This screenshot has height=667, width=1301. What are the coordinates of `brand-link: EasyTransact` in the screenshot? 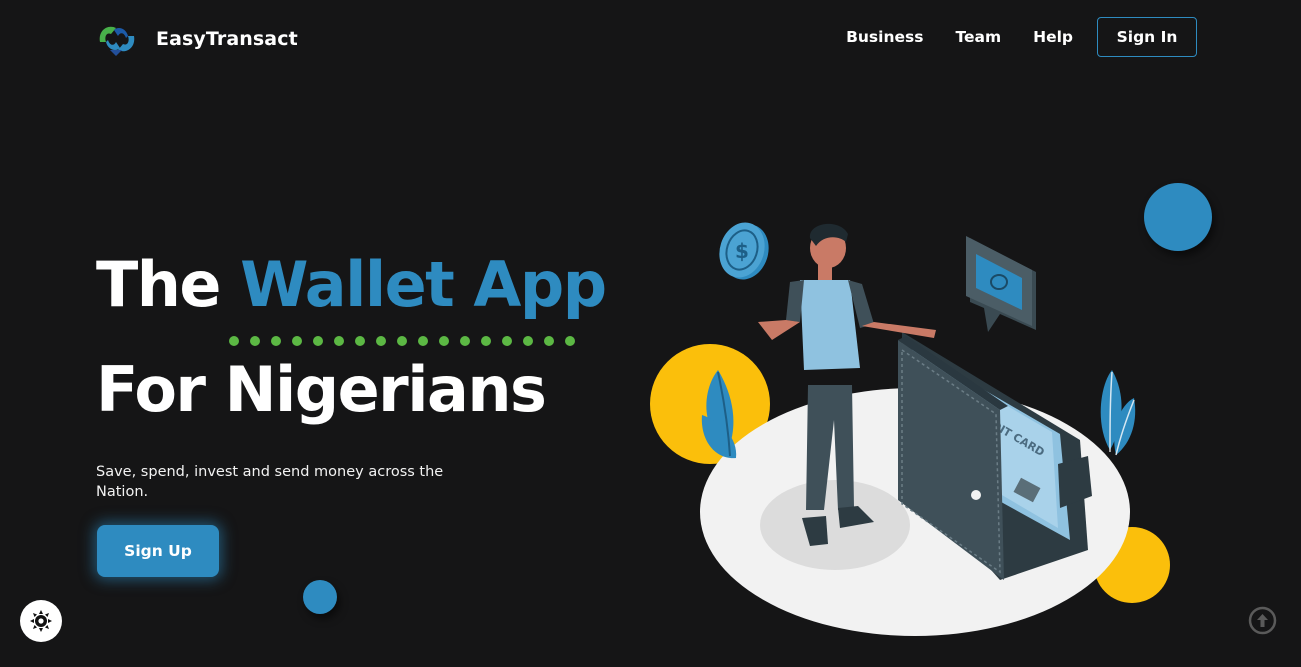 It's located at (197, 39).